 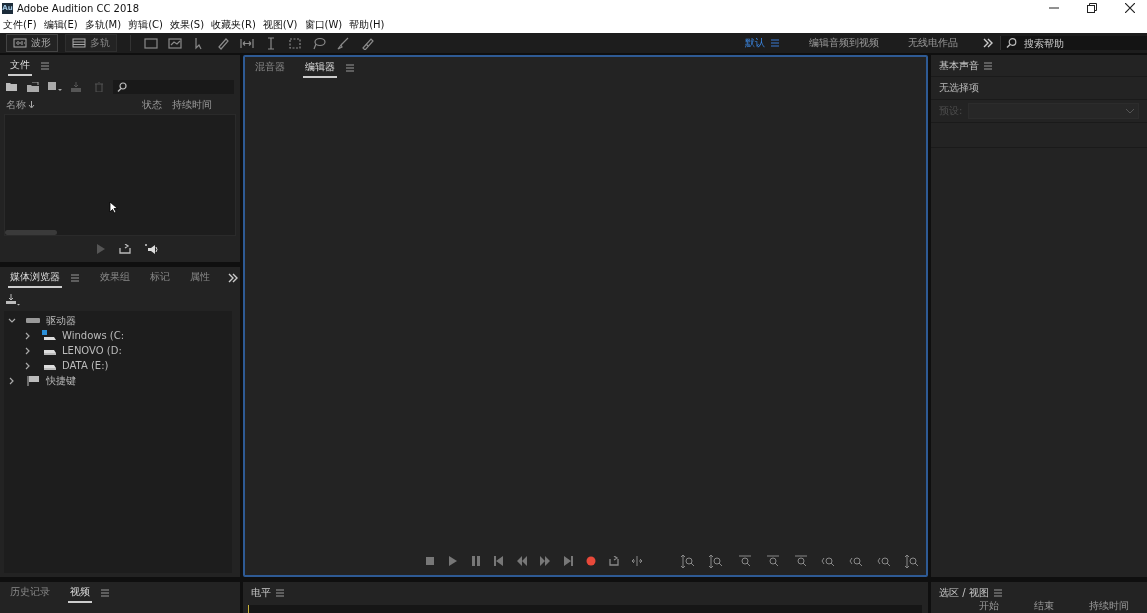 What do you see at coordinates (844, 43) in the screenshot?
I see `workspace-tab: 编辑音频到视频` at bounding box center [844, 43].